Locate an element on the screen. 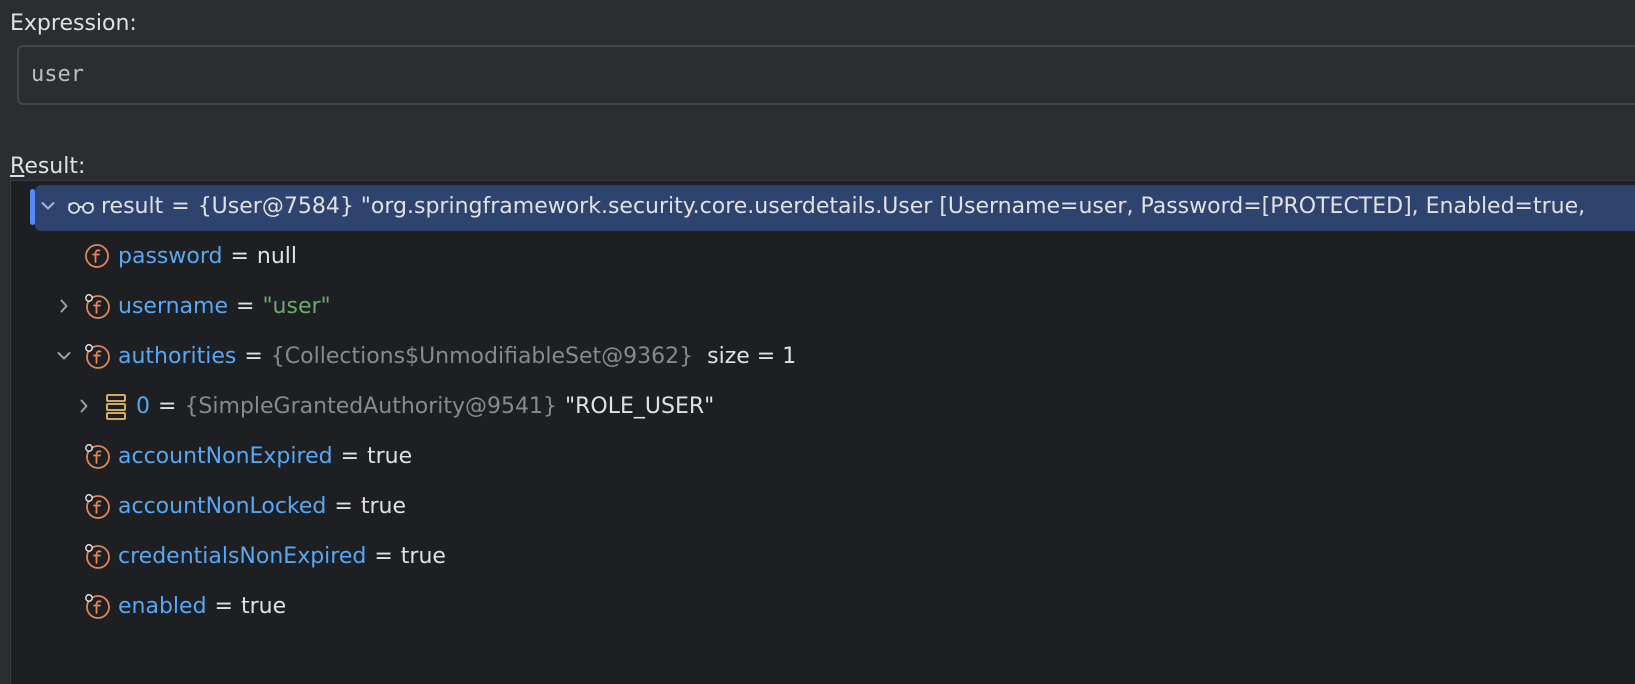  element-type: {SimpleGrantedAuthority@9541} is located at coordinates (371, 406).